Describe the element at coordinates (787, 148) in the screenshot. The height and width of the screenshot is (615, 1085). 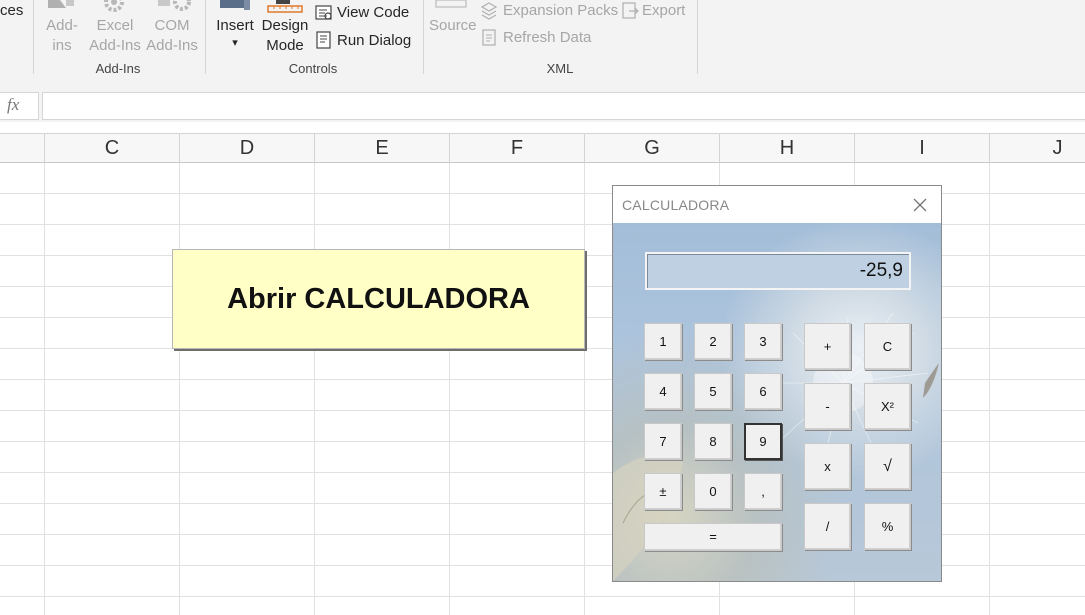
I see `column-header-h: H` at that location.